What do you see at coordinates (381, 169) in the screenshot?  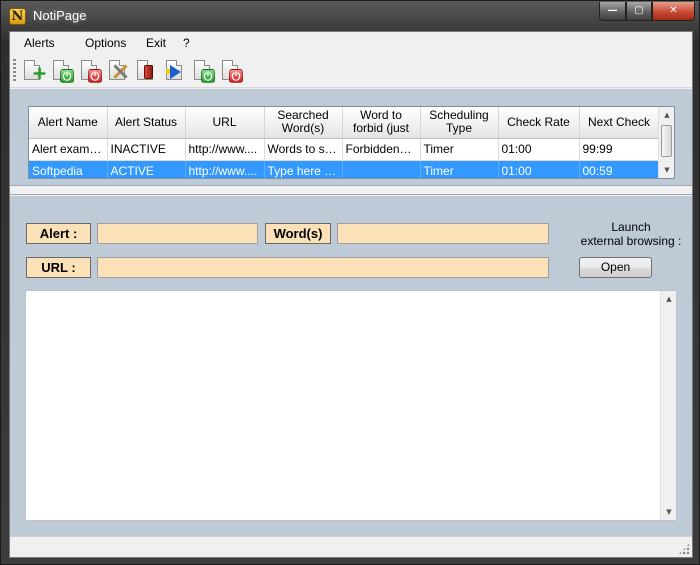 I see `cell-word-to-forbid` at bounding box center [381, 169].